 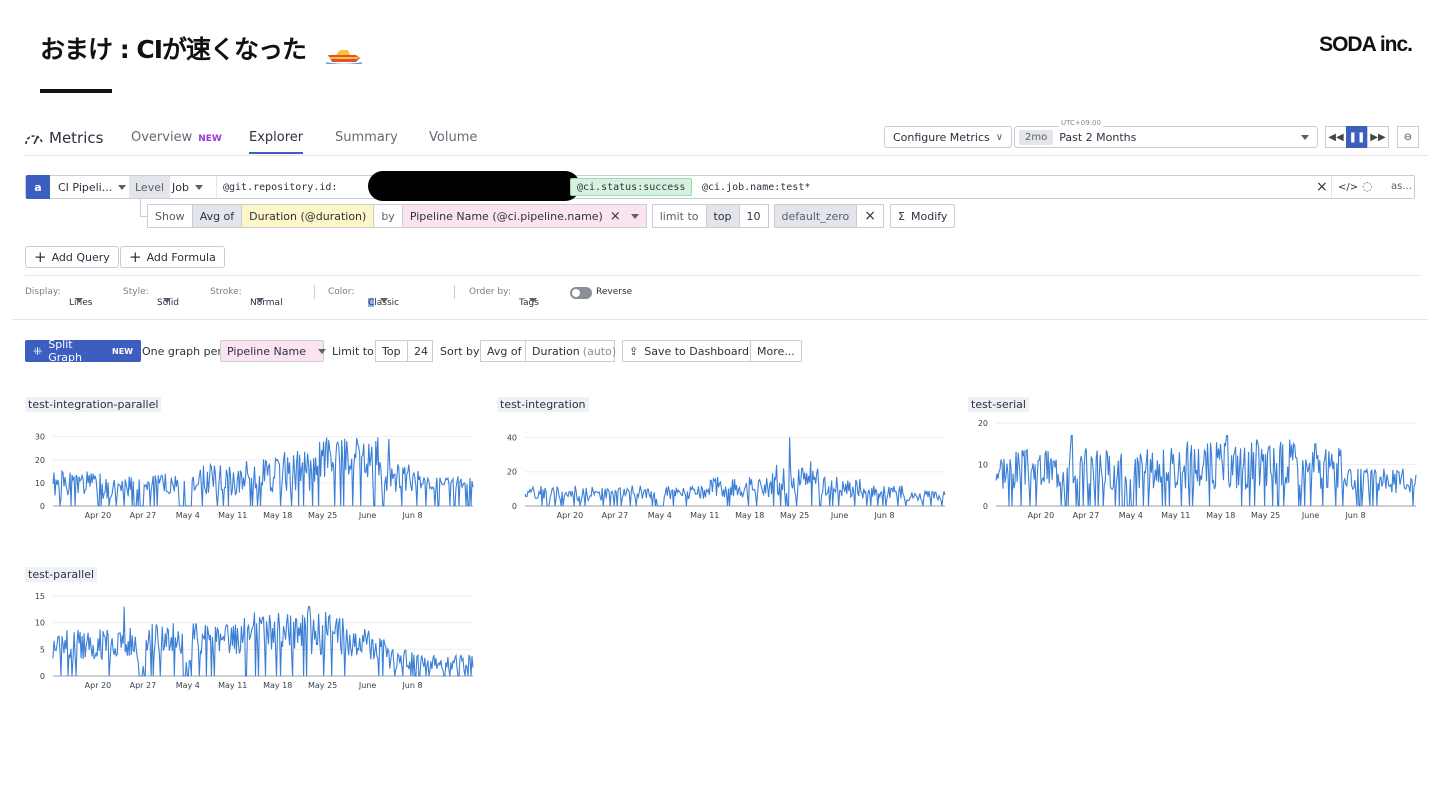 What do you see at coordinates (1408, 137) in the screenshot?
I see `zoom-out-icon: ⊖` at bounding box center [1408, 137].